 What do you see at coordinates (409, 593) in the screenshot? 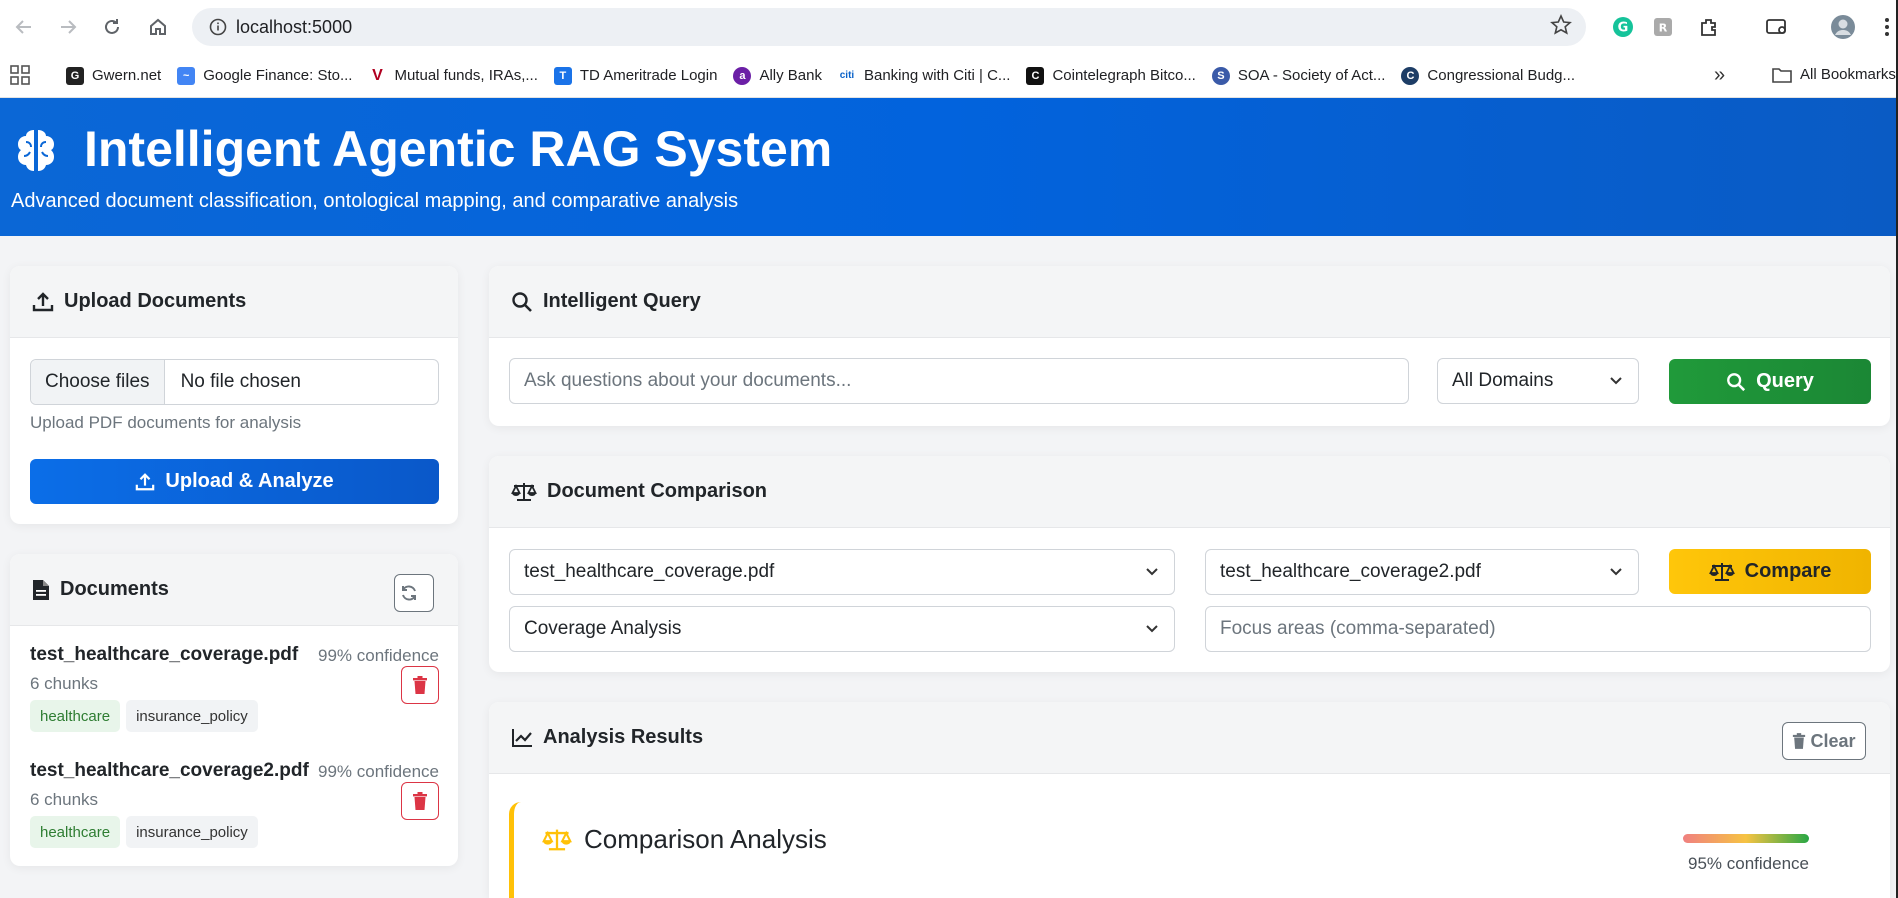
I see `refresh-icon` at bounding box center [409, 593].